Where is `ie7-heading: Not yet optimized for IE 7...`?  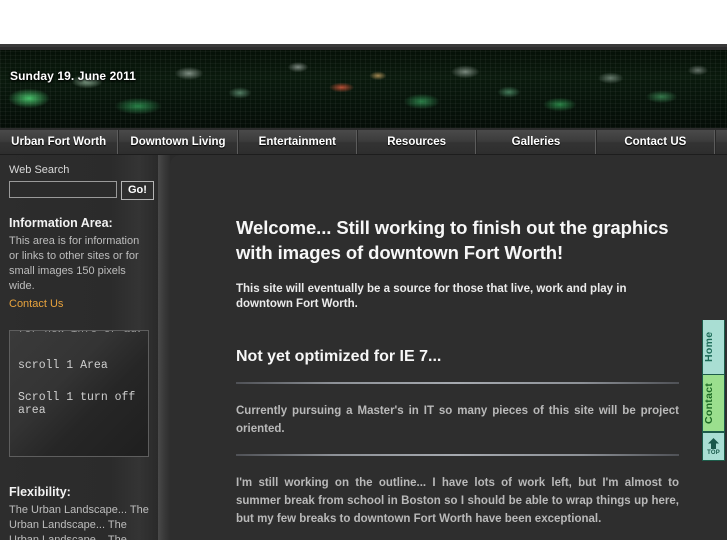 ie7-heading: Not yet optimized for IE 7... is located at coordinates (339, 356).